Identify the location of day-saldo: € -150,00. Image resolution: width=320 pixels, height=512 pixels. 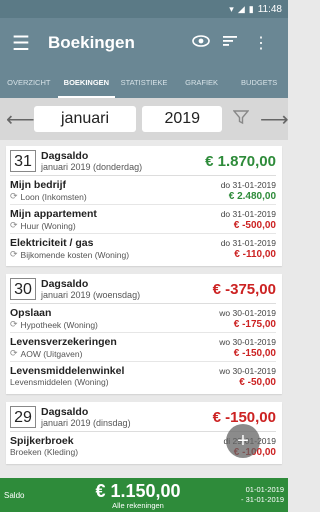
(244, 417).